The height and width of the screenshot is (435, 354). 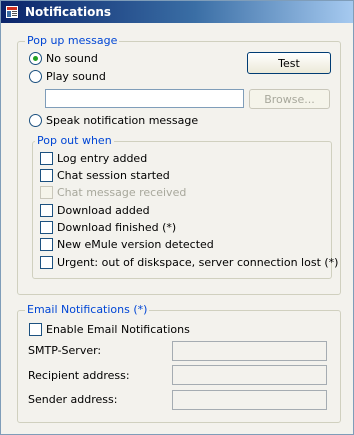 I want to click on smtp-server-label: SMTP-Server:, so click(x=65, y=350).